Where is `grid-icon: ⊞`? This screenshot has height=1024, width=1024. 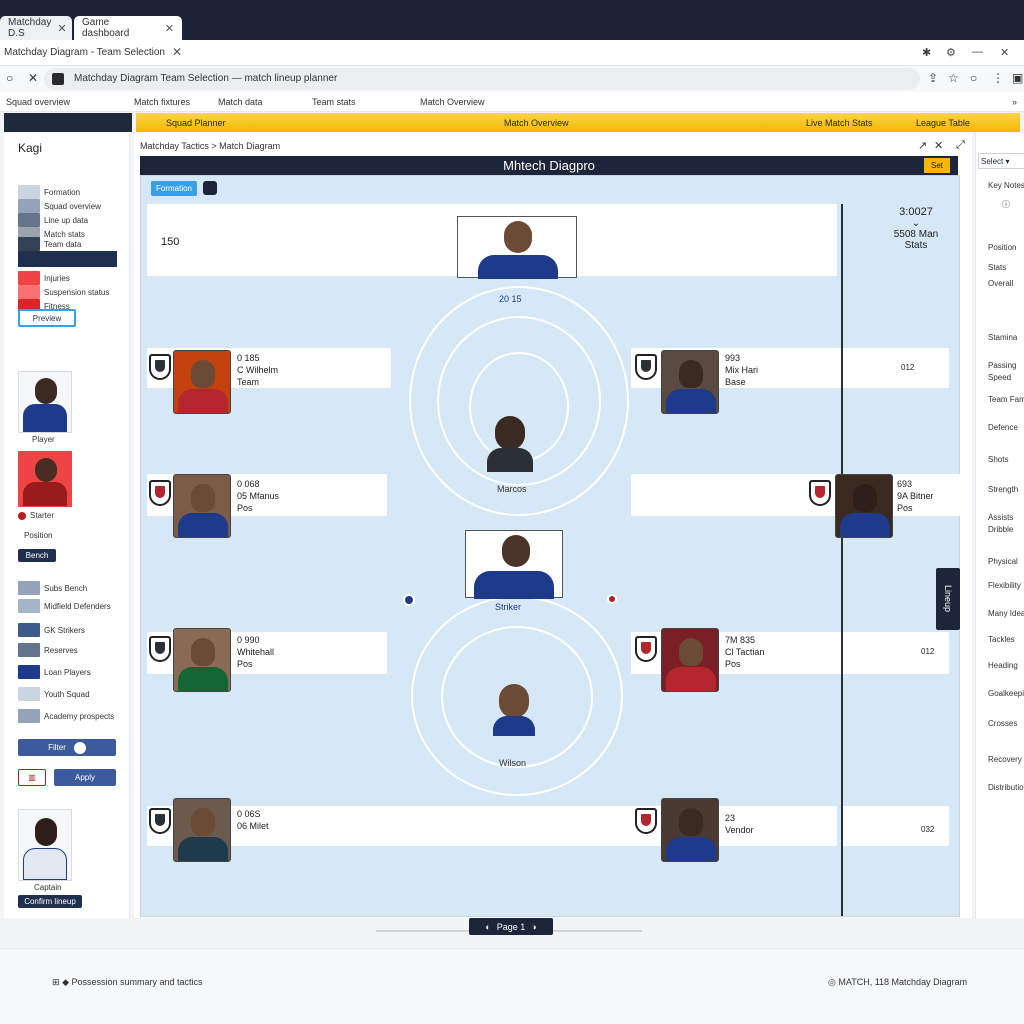 grid-icon: ⊞ is located at coordinates (56, 982).